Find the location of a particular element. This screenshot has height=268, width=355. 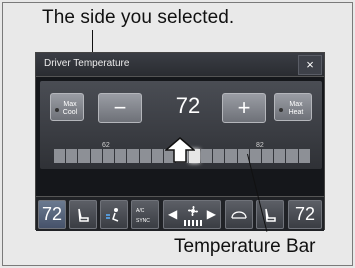

airflow-mode-icon is located at coordinates (112, 215).